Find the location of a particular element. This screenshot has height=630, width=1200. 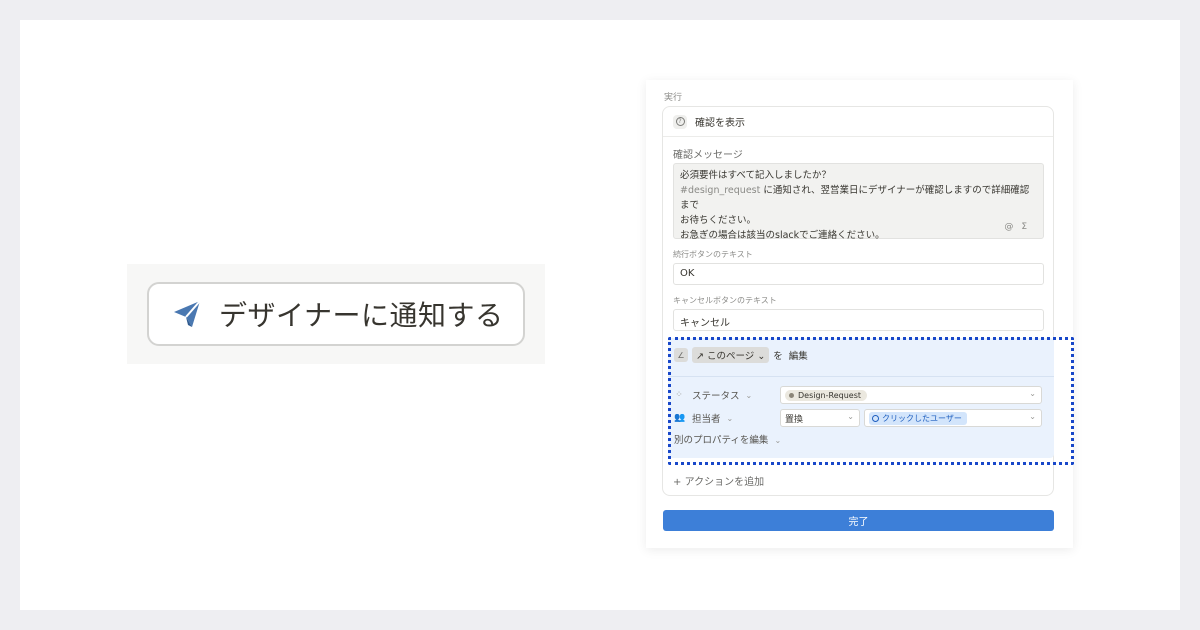

edit-verb: 編集 is located at coordinates (798, 356).